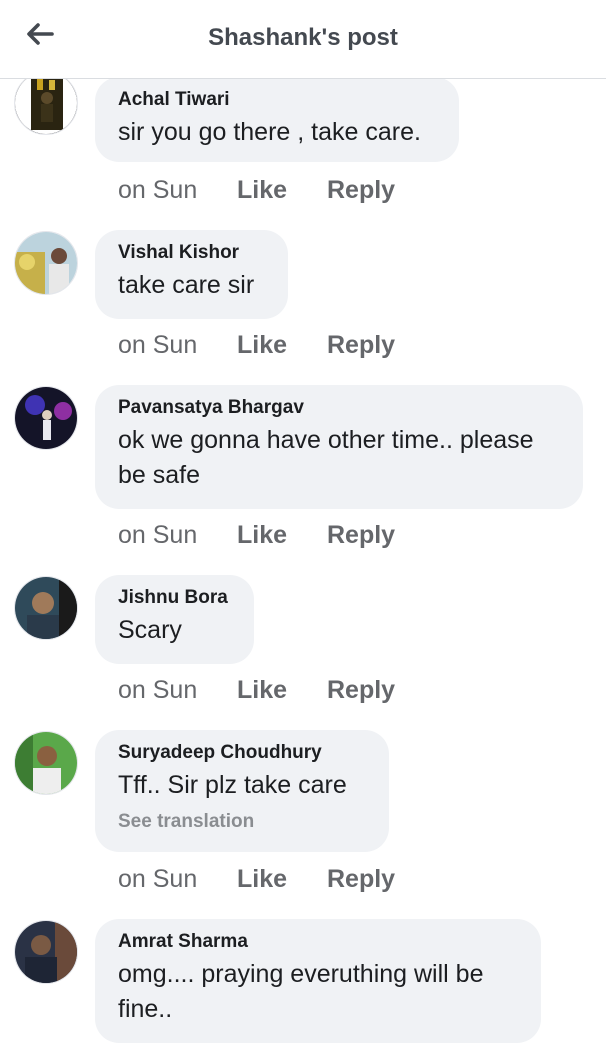 The height and width of the screenshot is (1051, 606). What do you see at coordinates (186, 285) in the screenshot?
I see `comment-text: take care sir` at bounding box center [186, 285].